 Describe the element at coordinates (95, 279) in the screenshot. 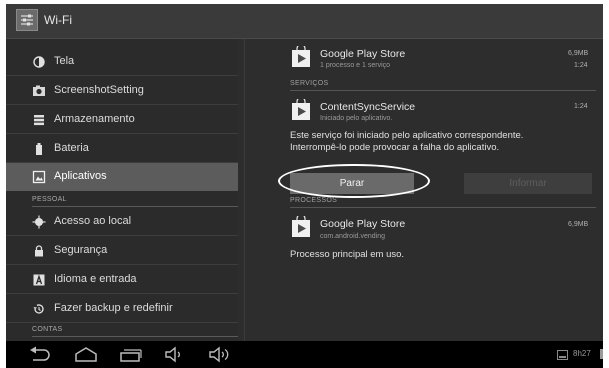

I see `menu-item-label: Idioma e entrada` at that location.